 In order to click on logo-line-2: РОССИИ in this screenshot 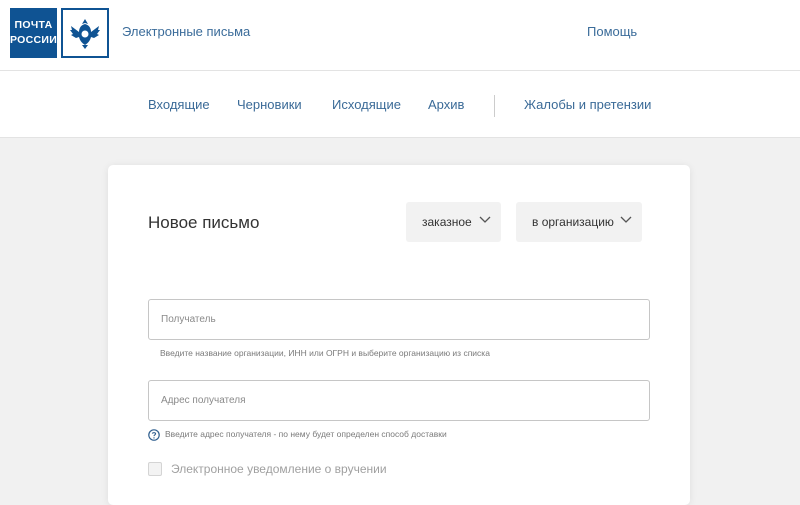, I will do `click(33, 40)`.